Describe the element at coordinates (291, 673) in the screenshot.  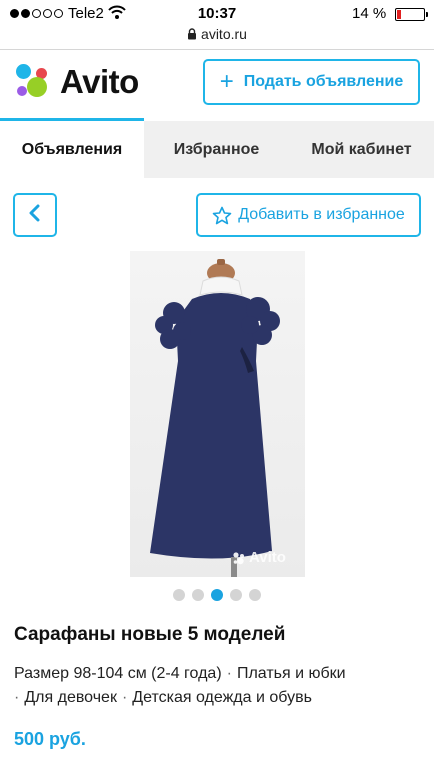
I see `category-link: Платья и юбки` at that location.